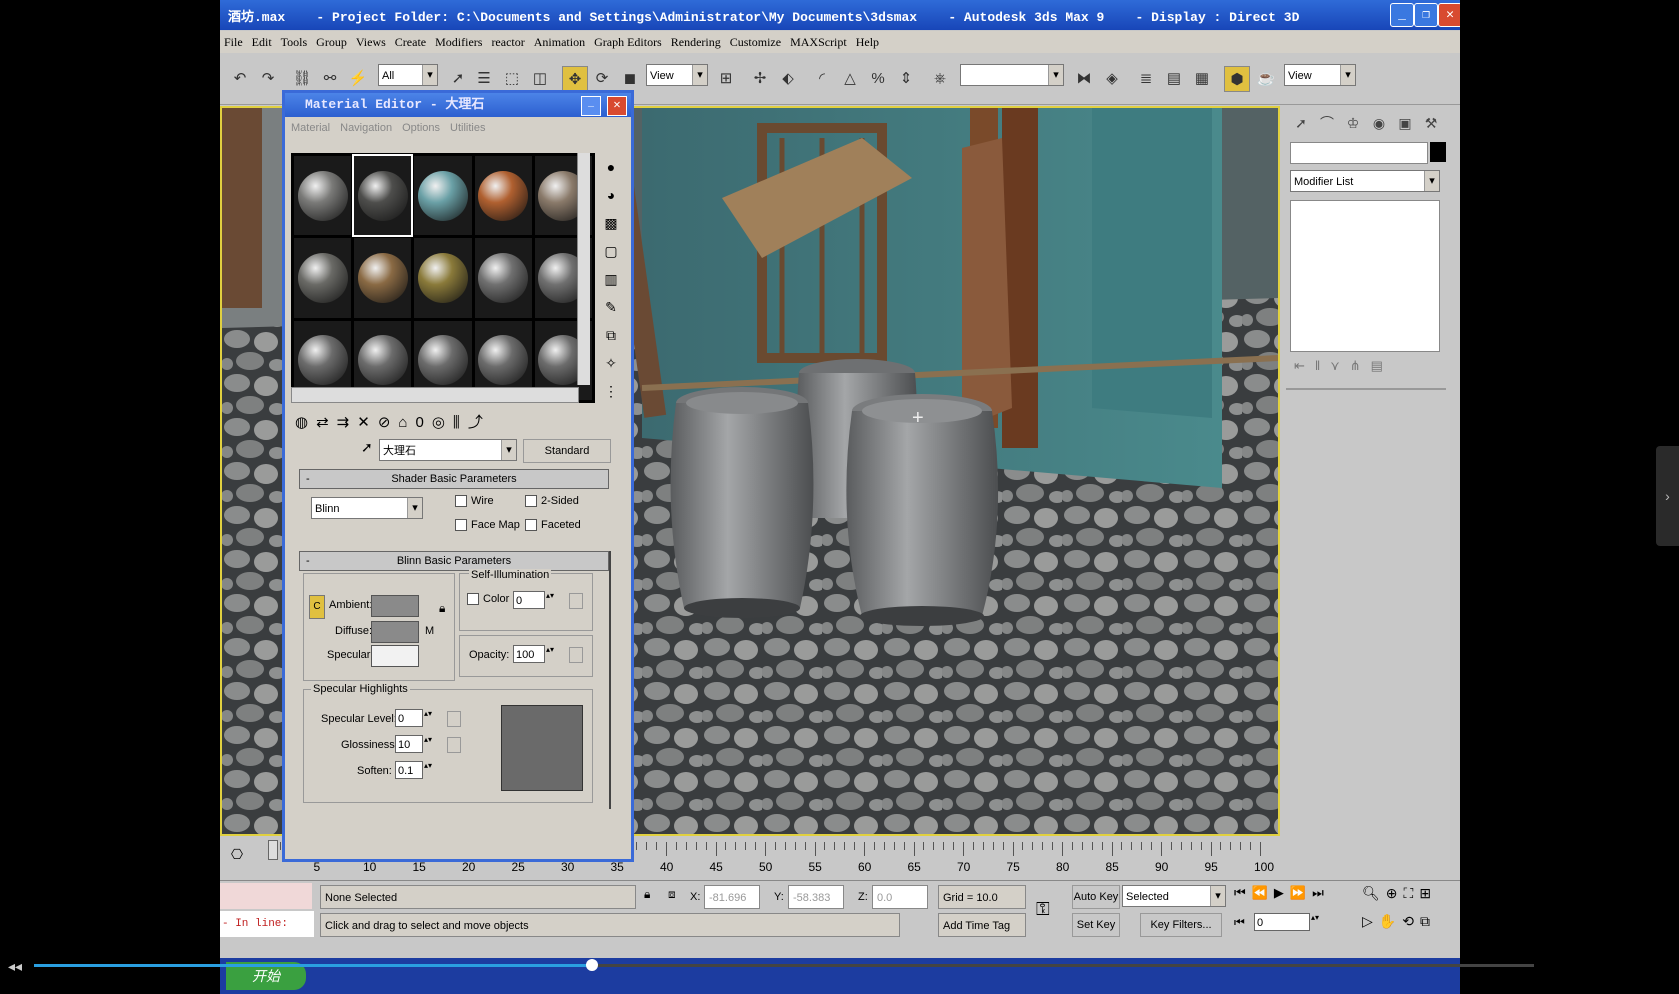 The width and height of the screenshot is (1679, 994). I want to click on menu-help: Help, so click(867, 42).